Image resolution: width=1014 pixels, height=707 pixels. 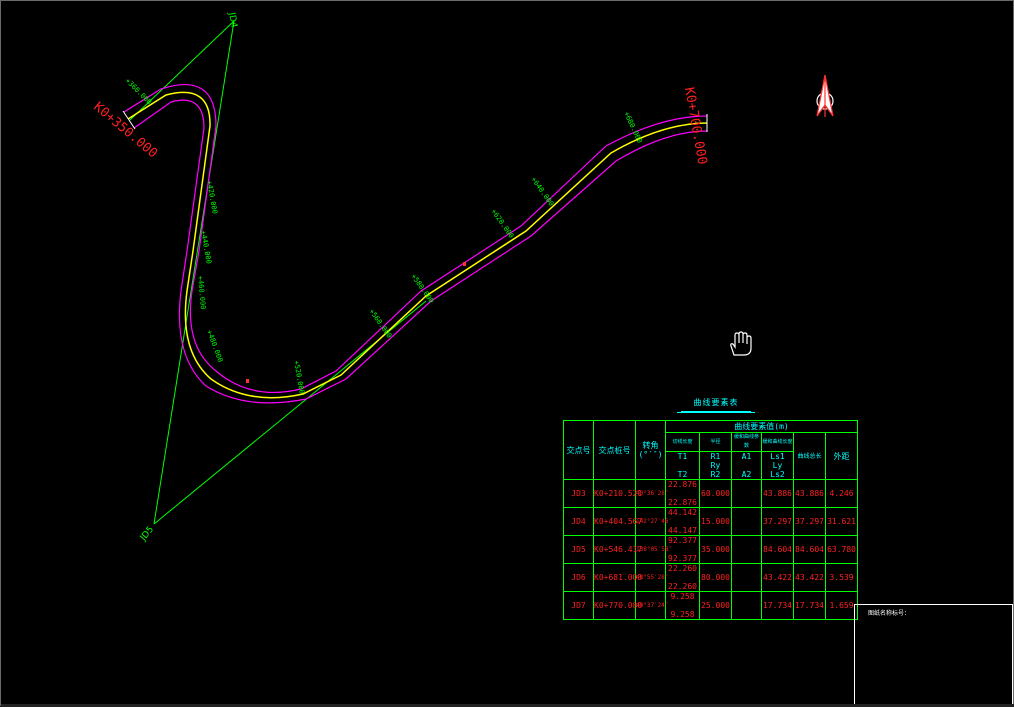 What do you see at coordinates (715, 549) in the screenshot?
I see `cell-r: 35.000` at bounding box center [715, 549].